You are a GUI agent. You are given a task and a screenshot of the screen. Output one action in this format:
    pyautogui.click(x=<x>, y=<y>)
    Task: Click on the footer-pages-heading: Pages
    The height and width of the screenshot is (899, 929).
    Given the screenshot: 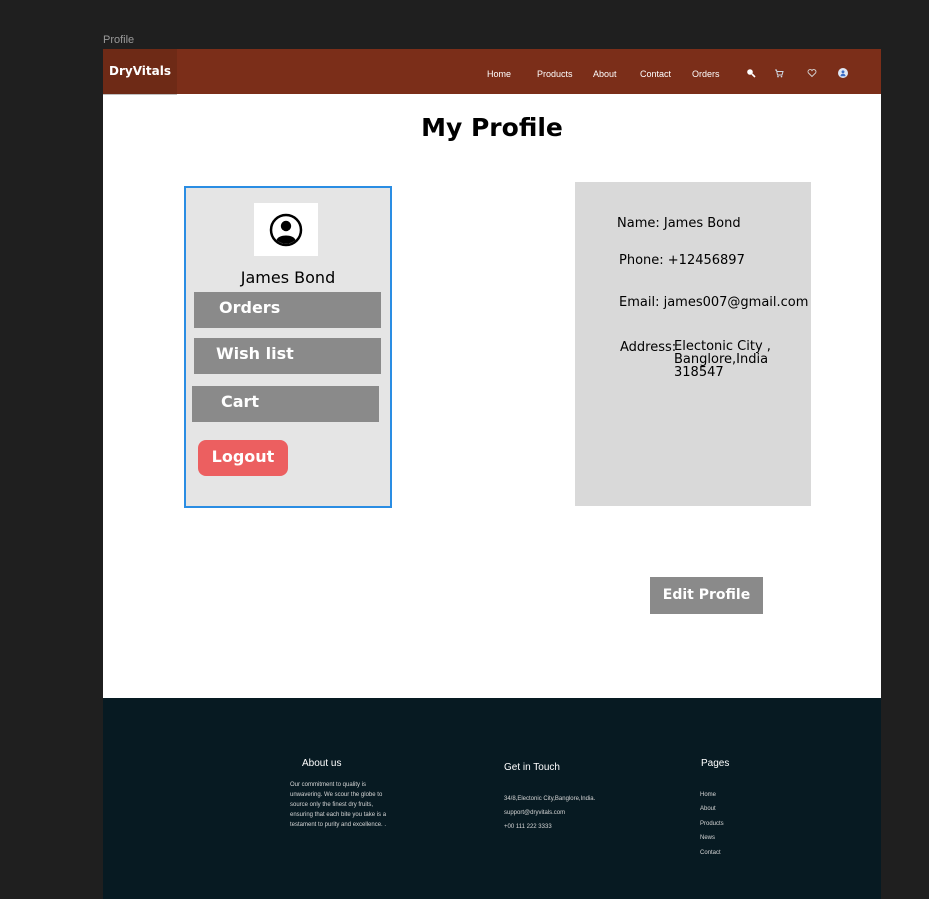 What is the action you would take?
    pyautogui.click(x=715, y=763)
    